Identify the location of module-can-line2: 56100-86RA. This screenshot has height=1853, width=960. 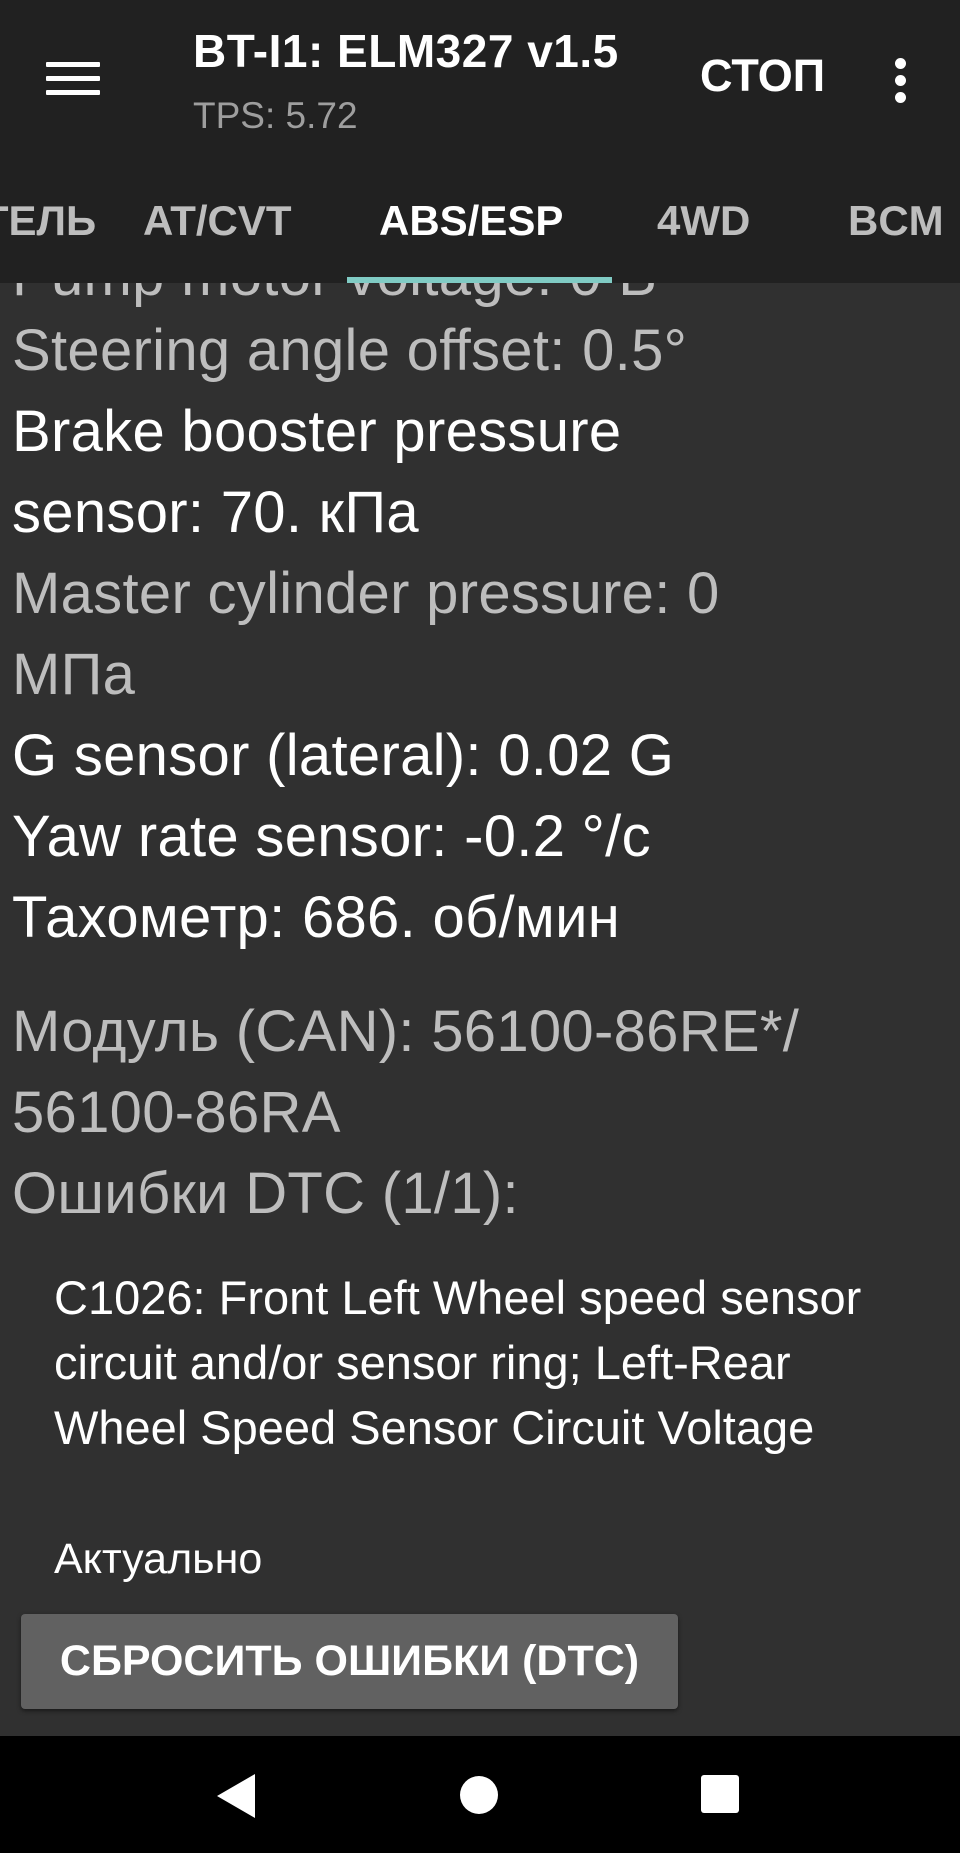
(176, 1112).